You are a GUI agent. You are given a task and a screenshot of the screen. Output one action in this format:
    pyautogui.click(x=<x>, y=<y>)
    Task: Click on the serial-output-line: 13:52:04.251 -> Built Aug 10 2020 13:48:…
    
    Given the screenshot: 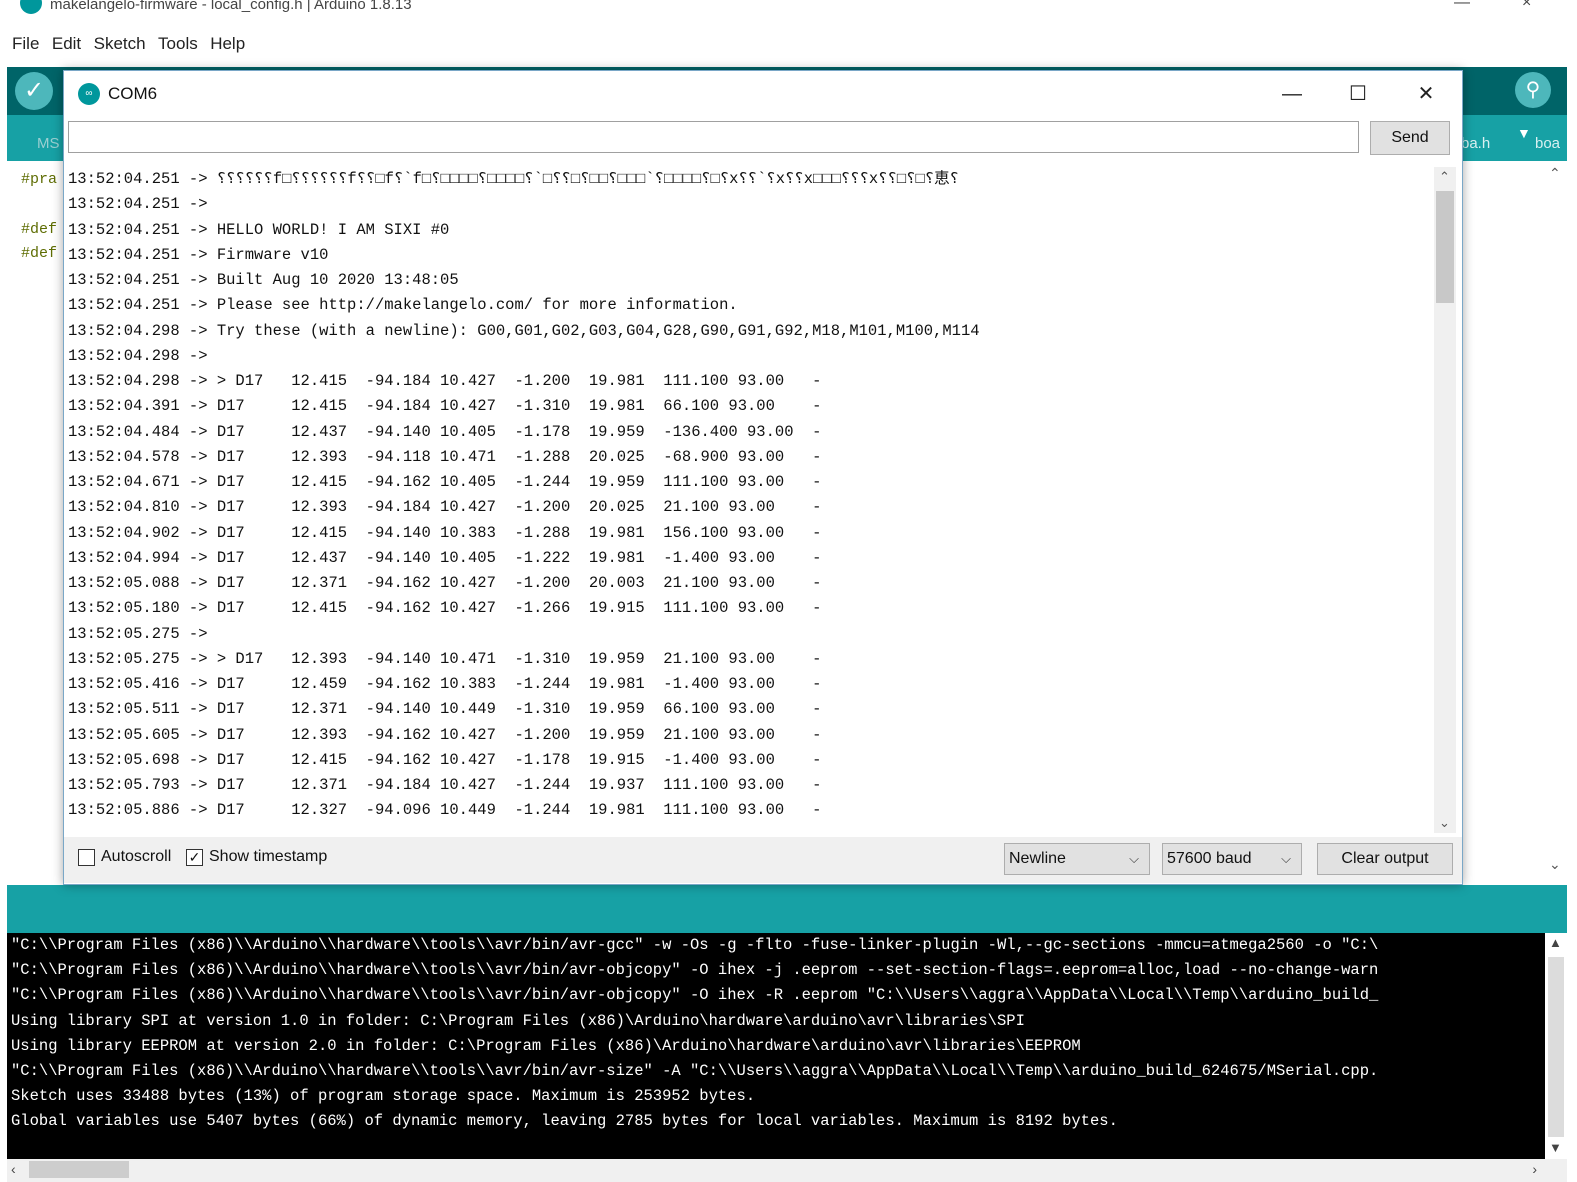 What is the action you would take?
    pyautogui.click(x=263, y=280)
    